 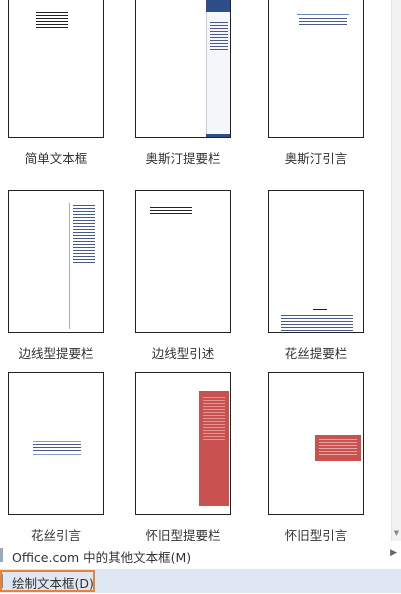 I want to click on gallery-item-filigree-sidebar: 花丝提要栏, so click(x=319, y=279).